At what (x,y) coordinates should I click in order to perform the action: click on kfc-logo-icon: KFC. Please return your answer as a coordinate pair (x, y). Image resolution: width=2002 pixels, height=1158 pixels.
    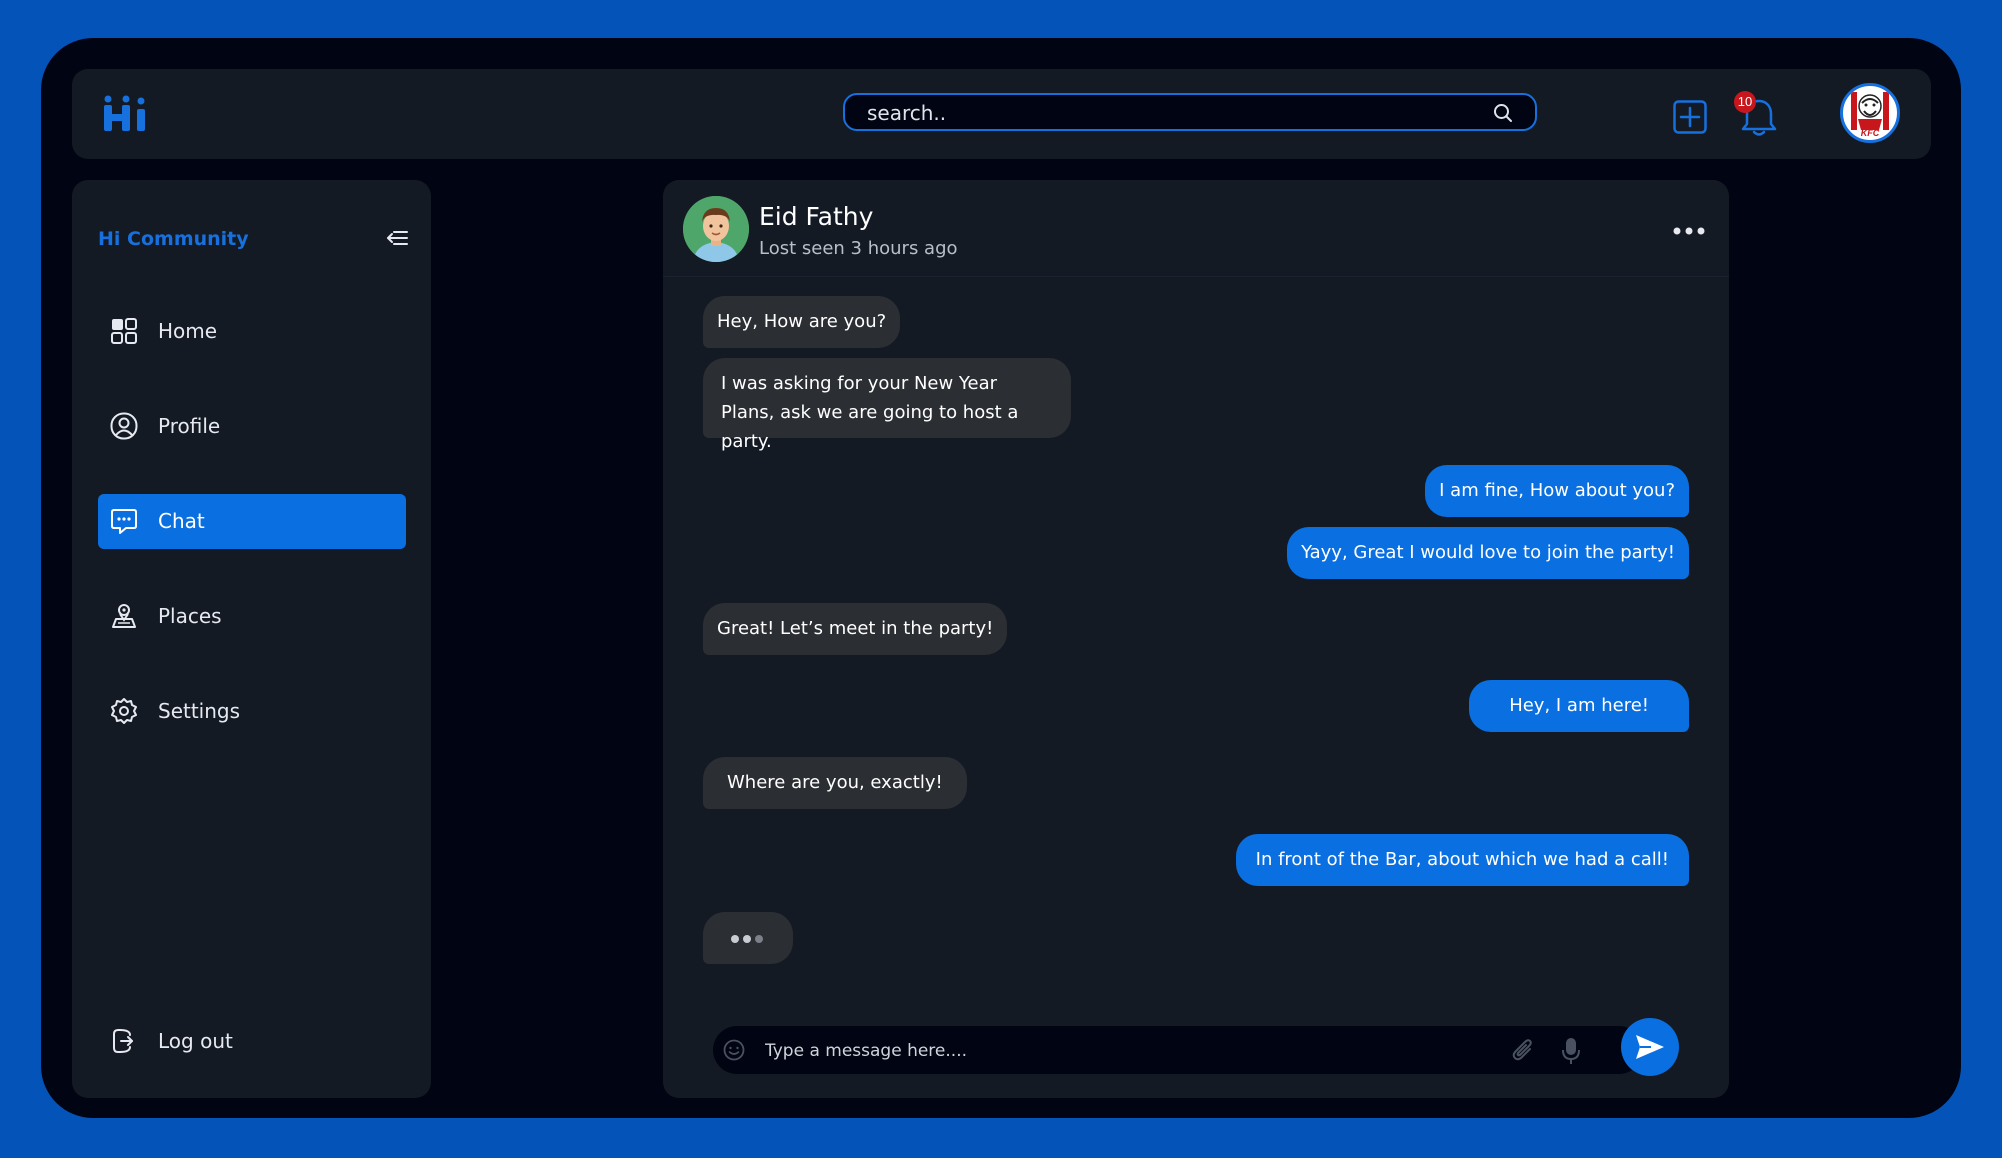
    Looking at the image, I should click on (1870, 115).